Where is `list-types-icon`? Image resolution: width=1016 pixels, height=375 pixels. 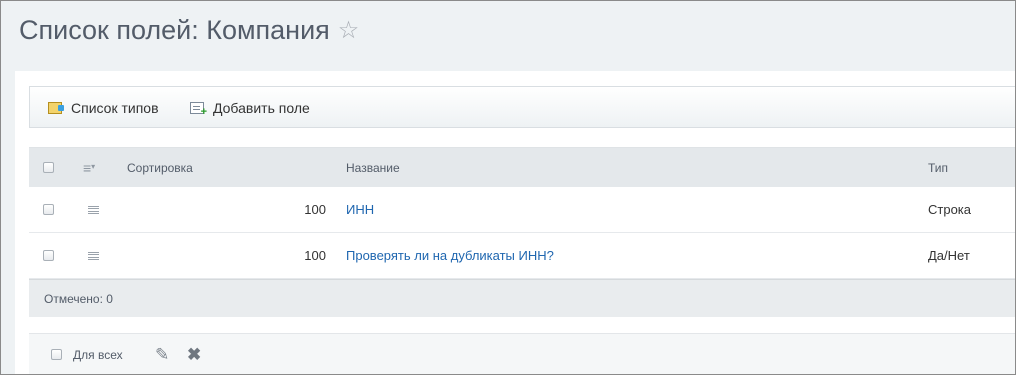
list-types-icon is located at coordinates (56, 108).